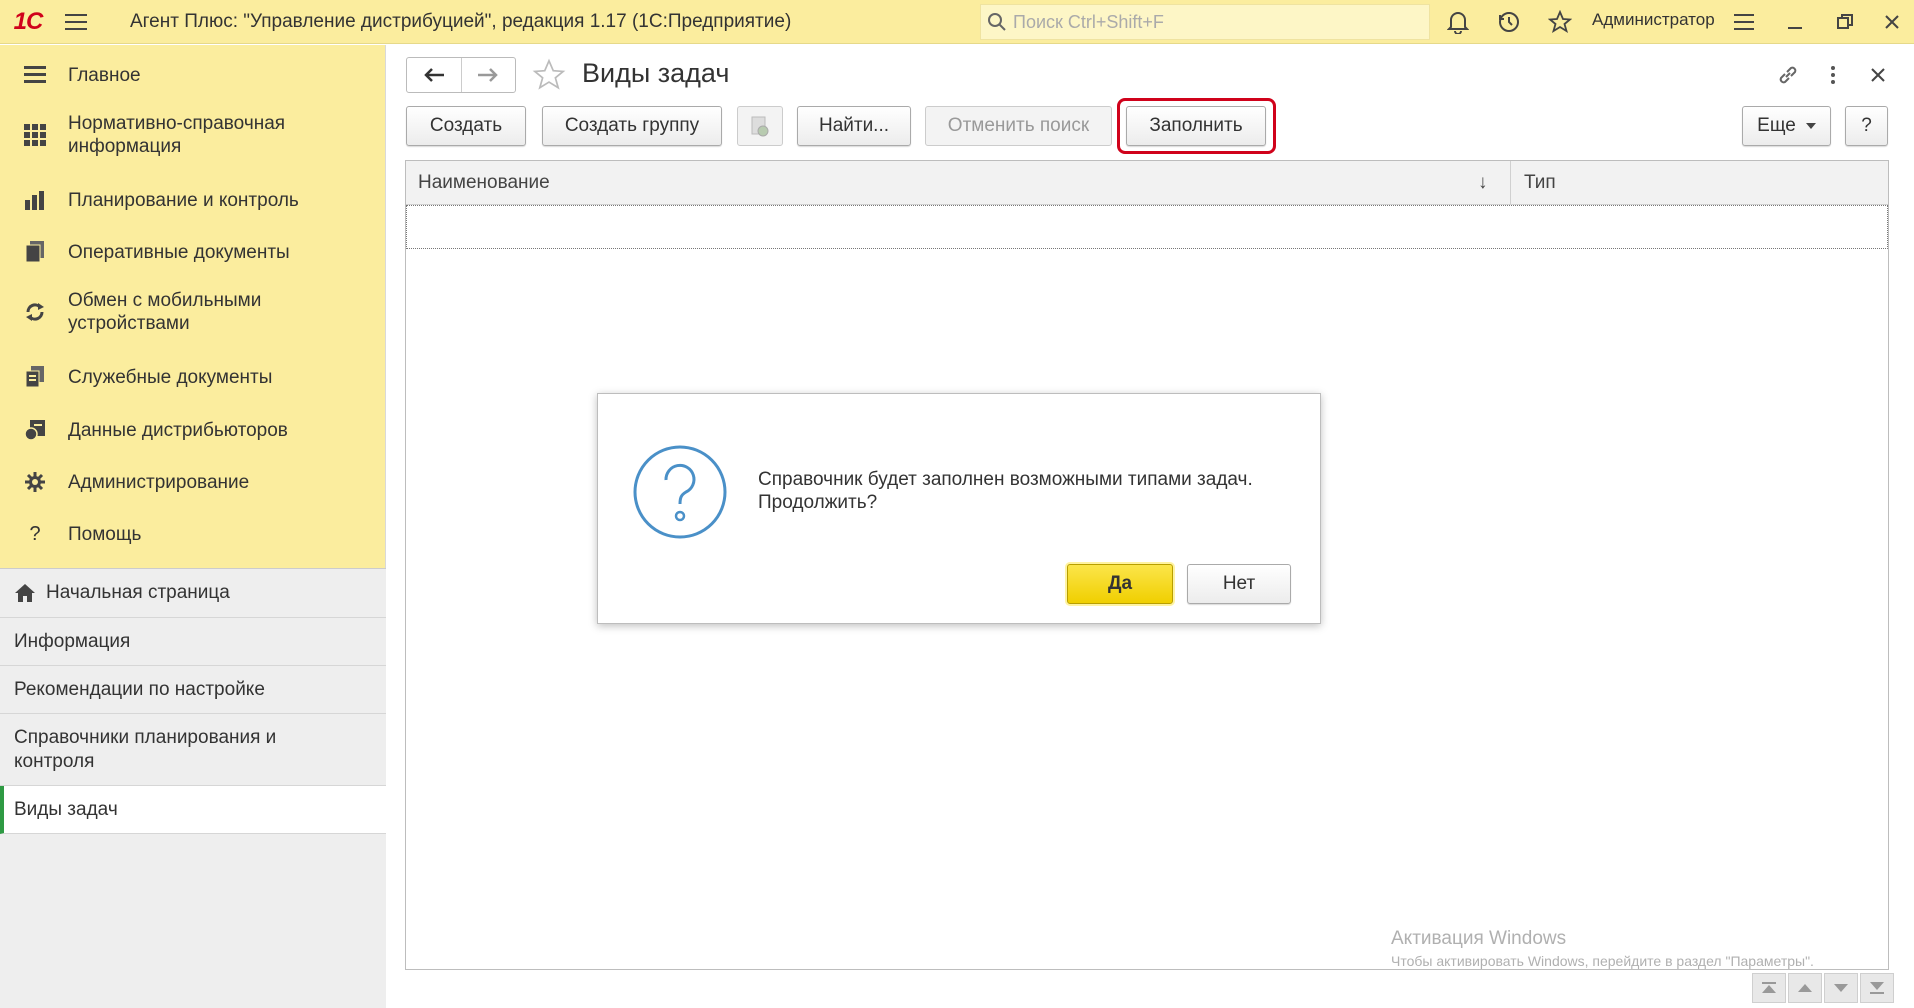 The height and width of the screenshot is (1008, 1914). What do you see at coordinates (1769, 988) in the screenshot?
I see `scroll-to-top-icon` at bounding box center [1769, 988].